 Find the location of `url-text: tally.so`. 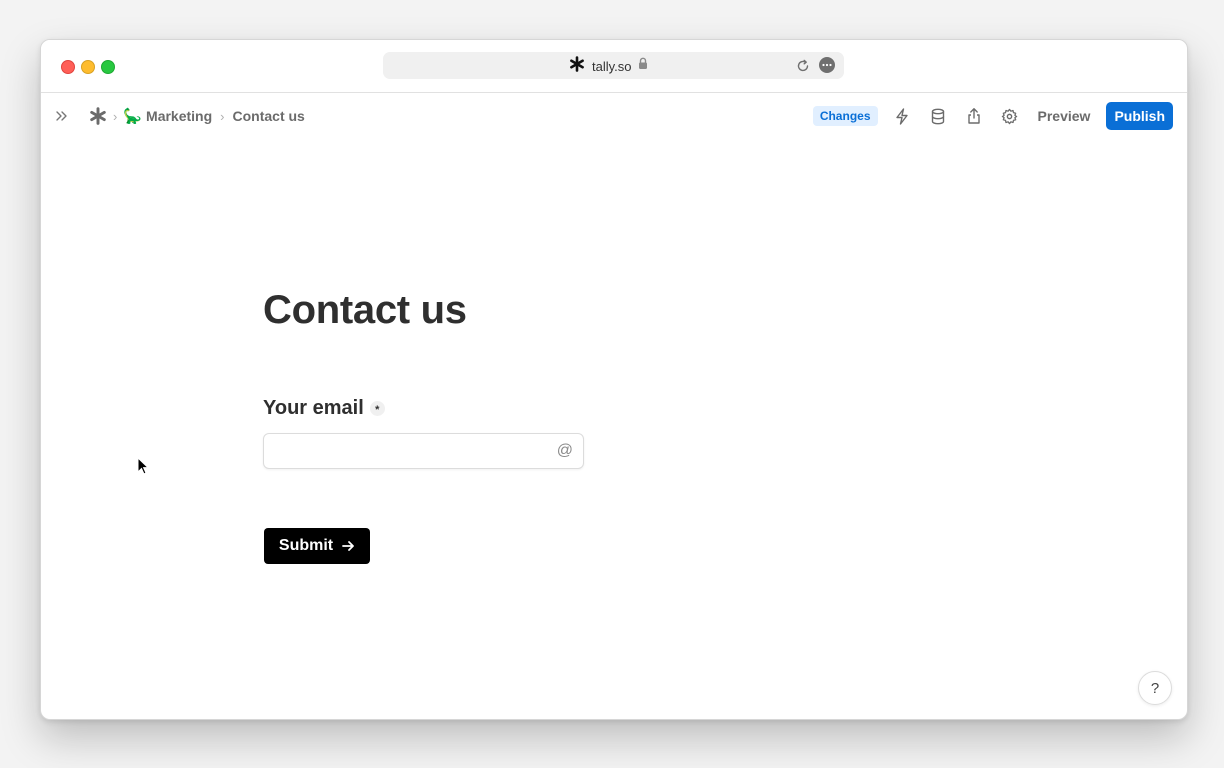

url-text: tally.so is located at coordinates (612, 66).